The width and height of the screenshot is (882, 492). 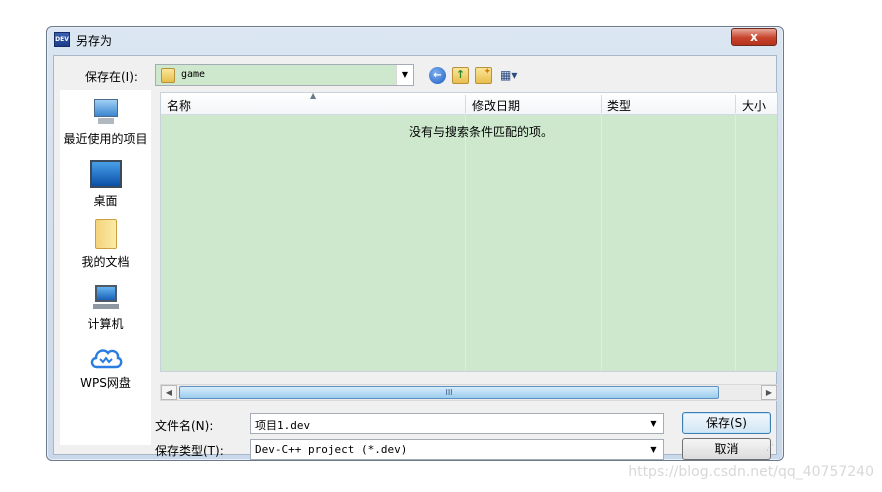 I want to click on place-label: 最近使用的项目, so click(x=105, y=139).